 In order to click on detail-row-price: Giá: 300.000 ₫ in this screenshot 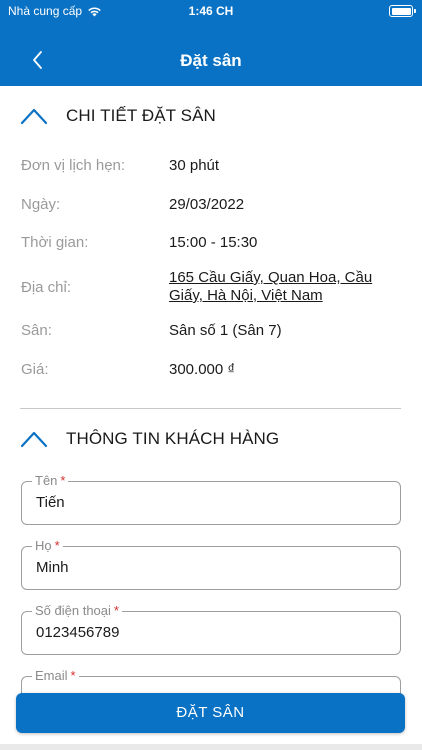, I will do `click(211, 371)`.